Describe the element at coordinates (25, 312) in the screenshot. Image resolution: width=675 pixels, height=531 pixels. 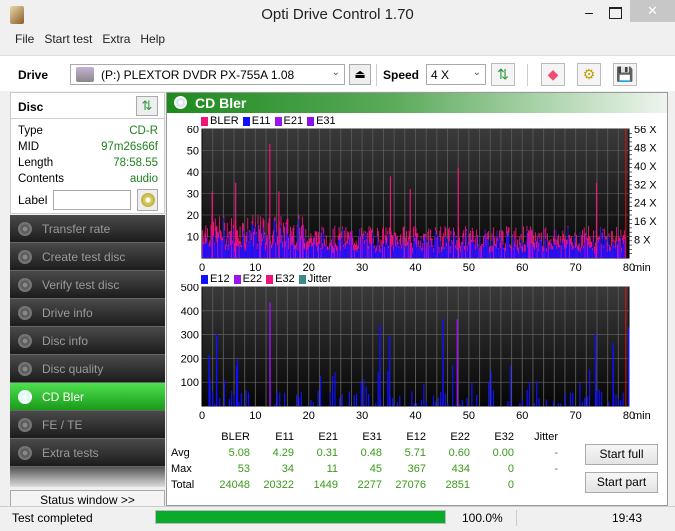
I see `drive-info-icon` at that location.